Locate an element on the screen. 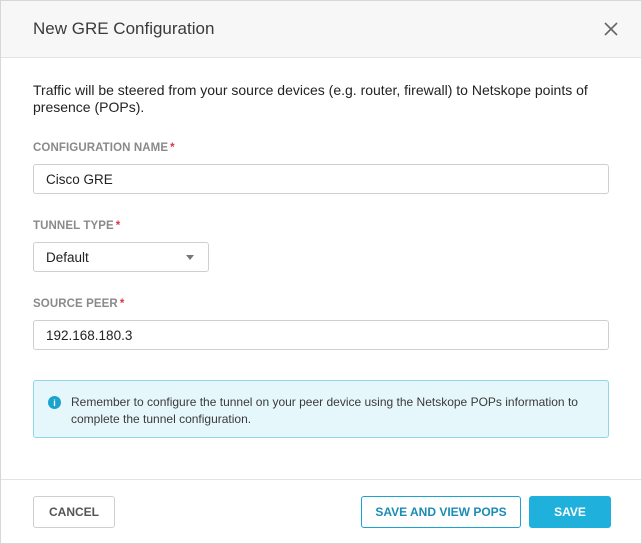 This screenshot has width=642, height=544. configuration-name-label-text: CONFIGURATION NAME is located at coordinates (101, 148).